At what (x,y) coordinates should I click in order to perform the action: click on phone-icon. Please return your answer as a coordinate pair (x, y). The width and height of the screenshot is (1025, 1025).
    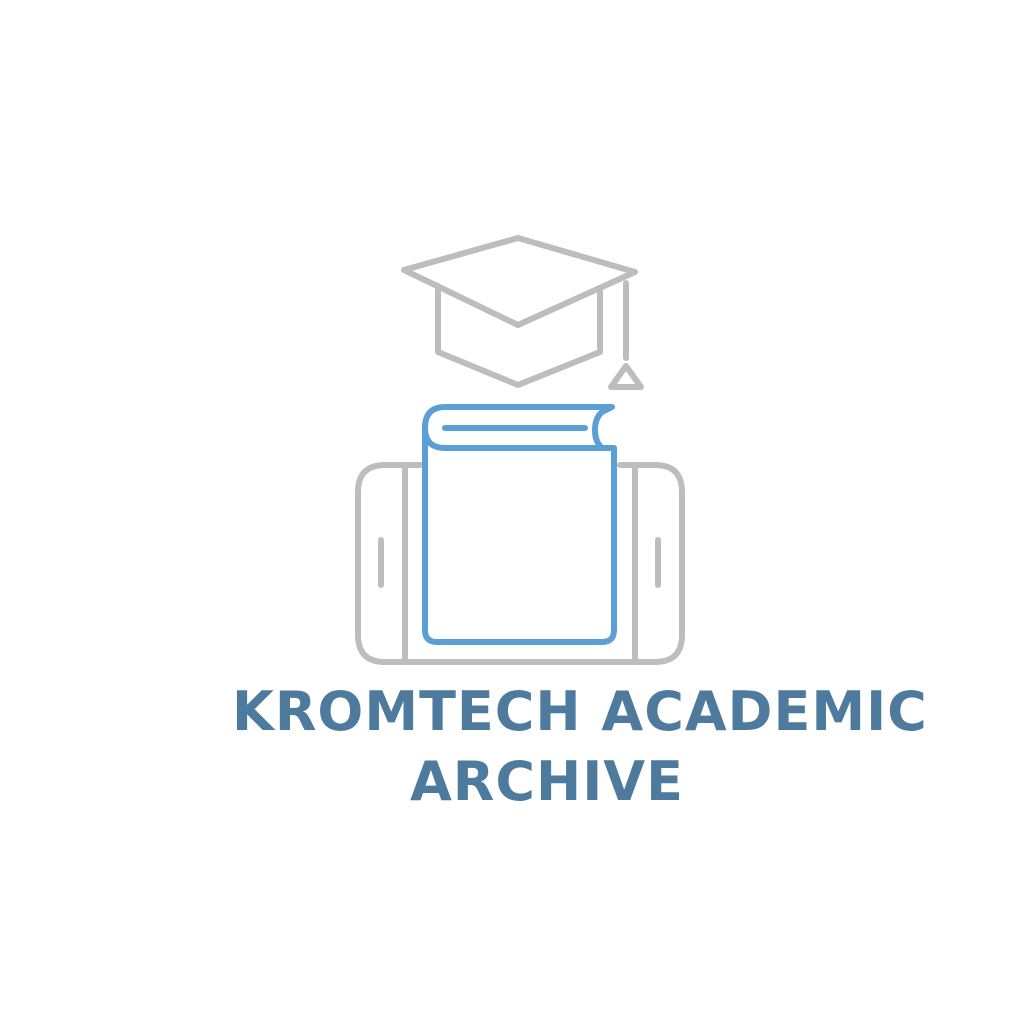
    Looking at the image, I should click on (520, 563).